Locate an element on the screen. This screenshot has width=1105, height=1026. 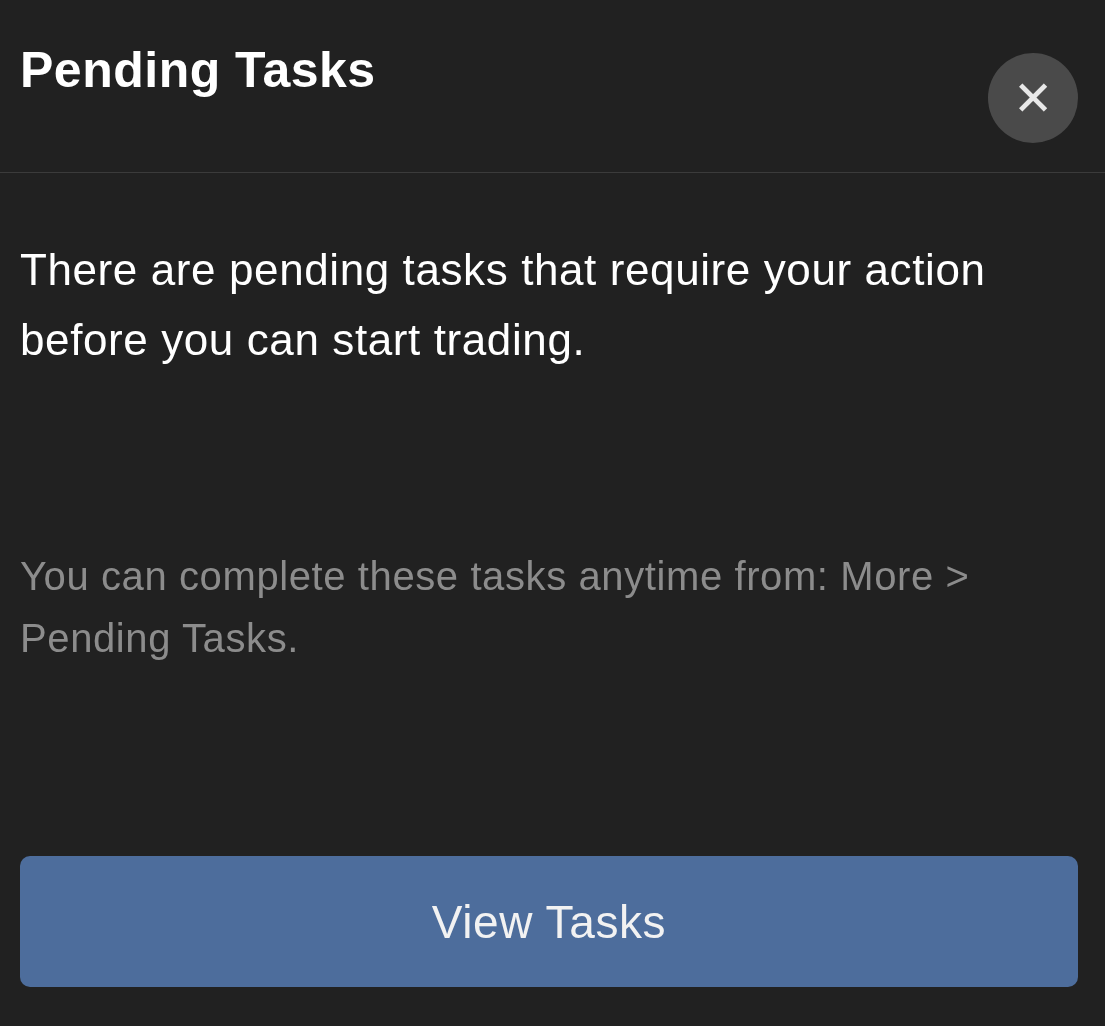
view-tasks-button: View Tasks is located at coordinates (549, 921).